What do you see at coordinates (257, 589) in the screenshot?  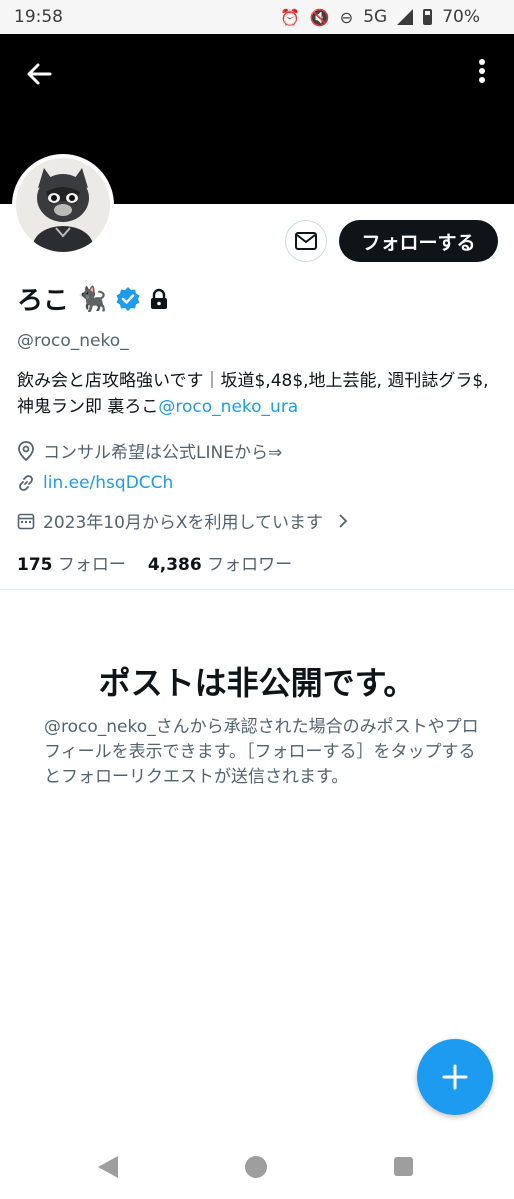 I see `divider` at bounding box center [257, 589].